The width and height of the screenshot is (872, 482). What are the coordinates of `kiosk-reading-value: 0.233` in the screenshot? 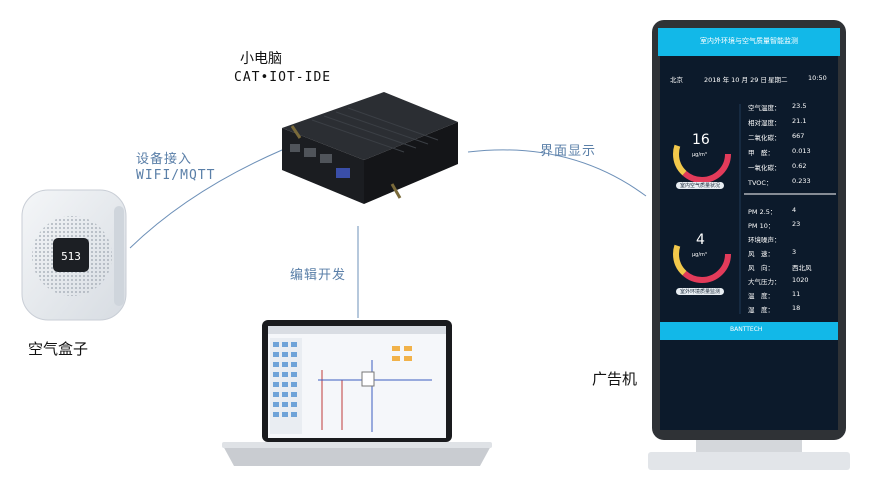 It's located at (801, 181).